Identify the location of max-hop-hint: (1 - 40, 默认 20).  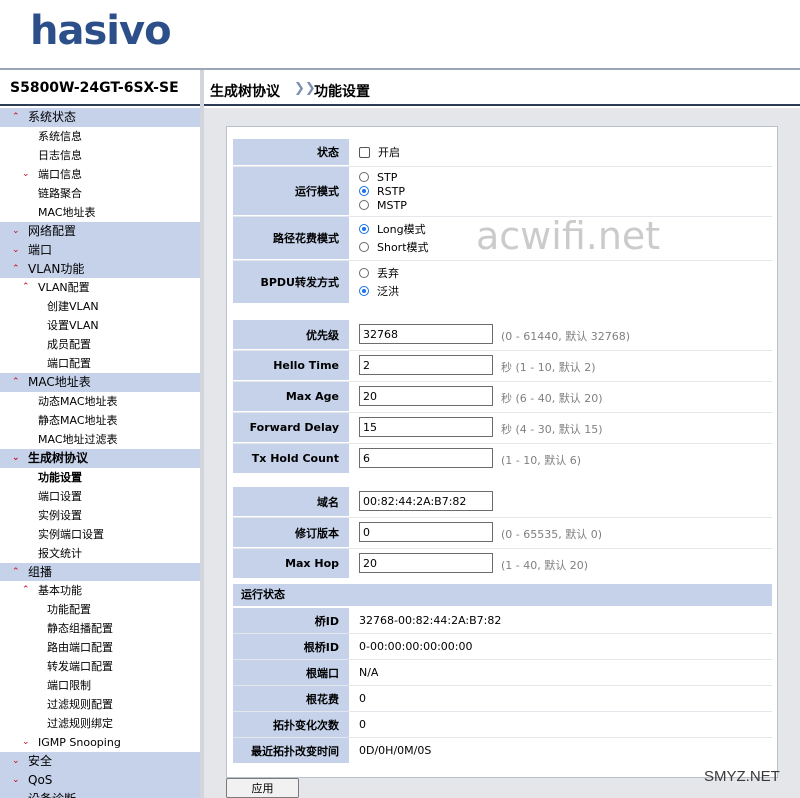
(545, 565).